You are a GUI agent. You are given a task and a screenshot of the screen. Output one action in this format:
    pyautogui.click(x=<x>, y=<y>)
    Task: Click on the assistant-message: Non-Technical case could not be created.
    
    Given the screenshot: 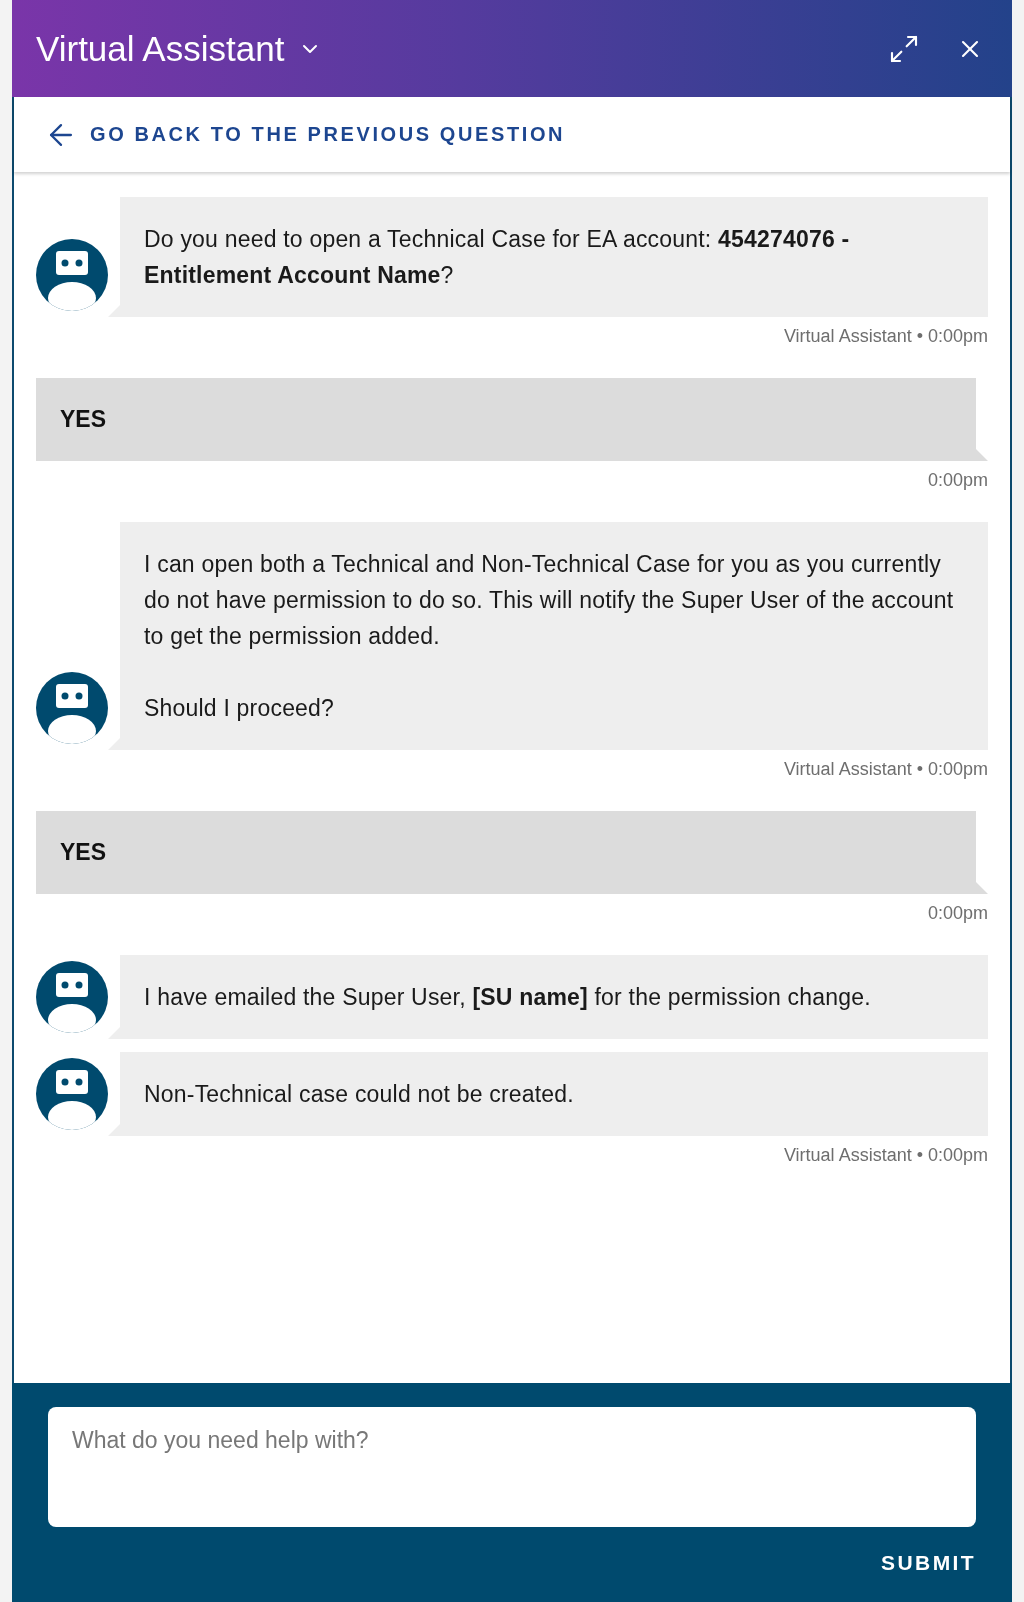 What is the action you would take?
    pyautogui.click(x=548, y=1094)
    